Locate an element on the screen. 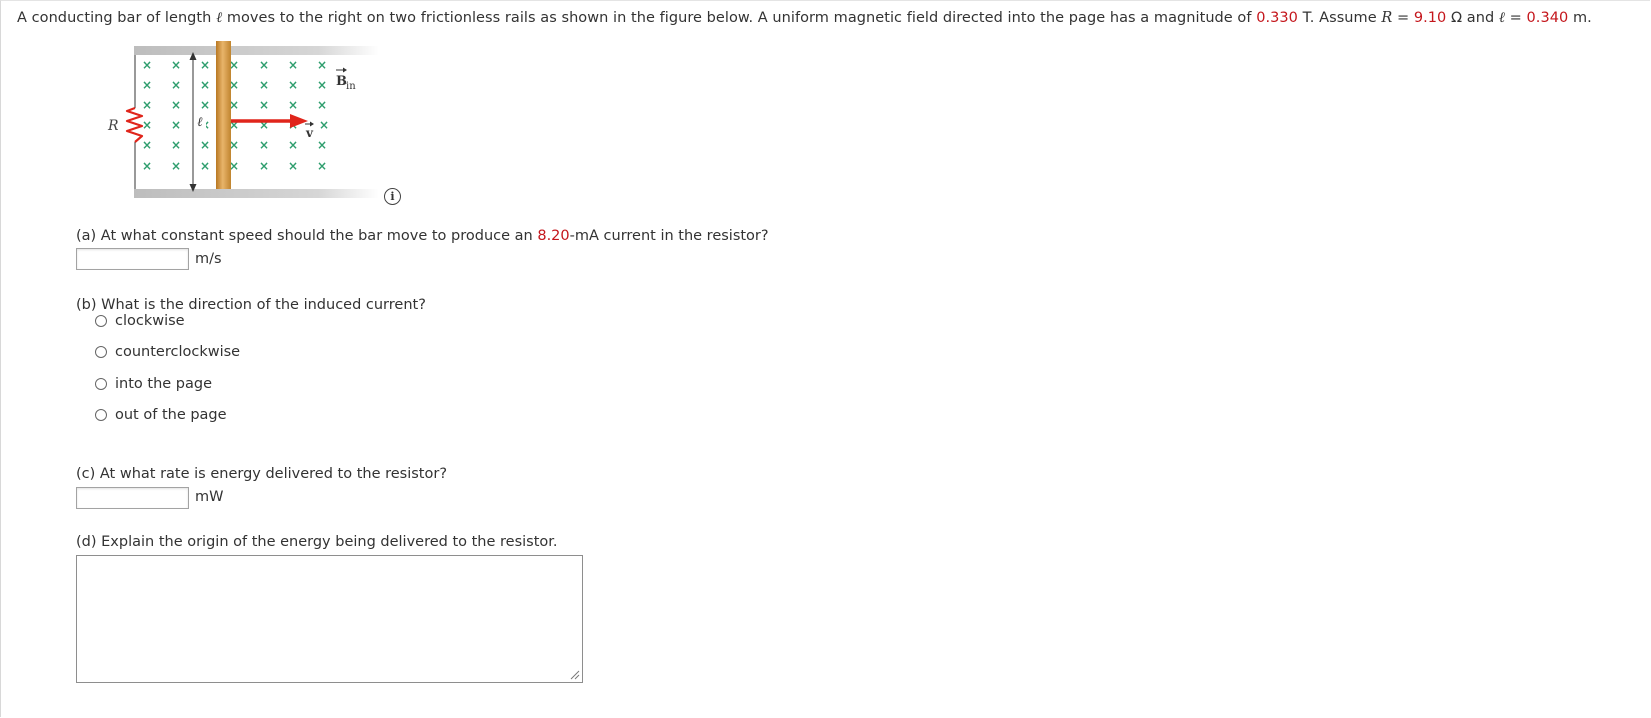 The width and height of the screenshot is (1651, 718). svg-text: v is located at coordinates (309, 133).